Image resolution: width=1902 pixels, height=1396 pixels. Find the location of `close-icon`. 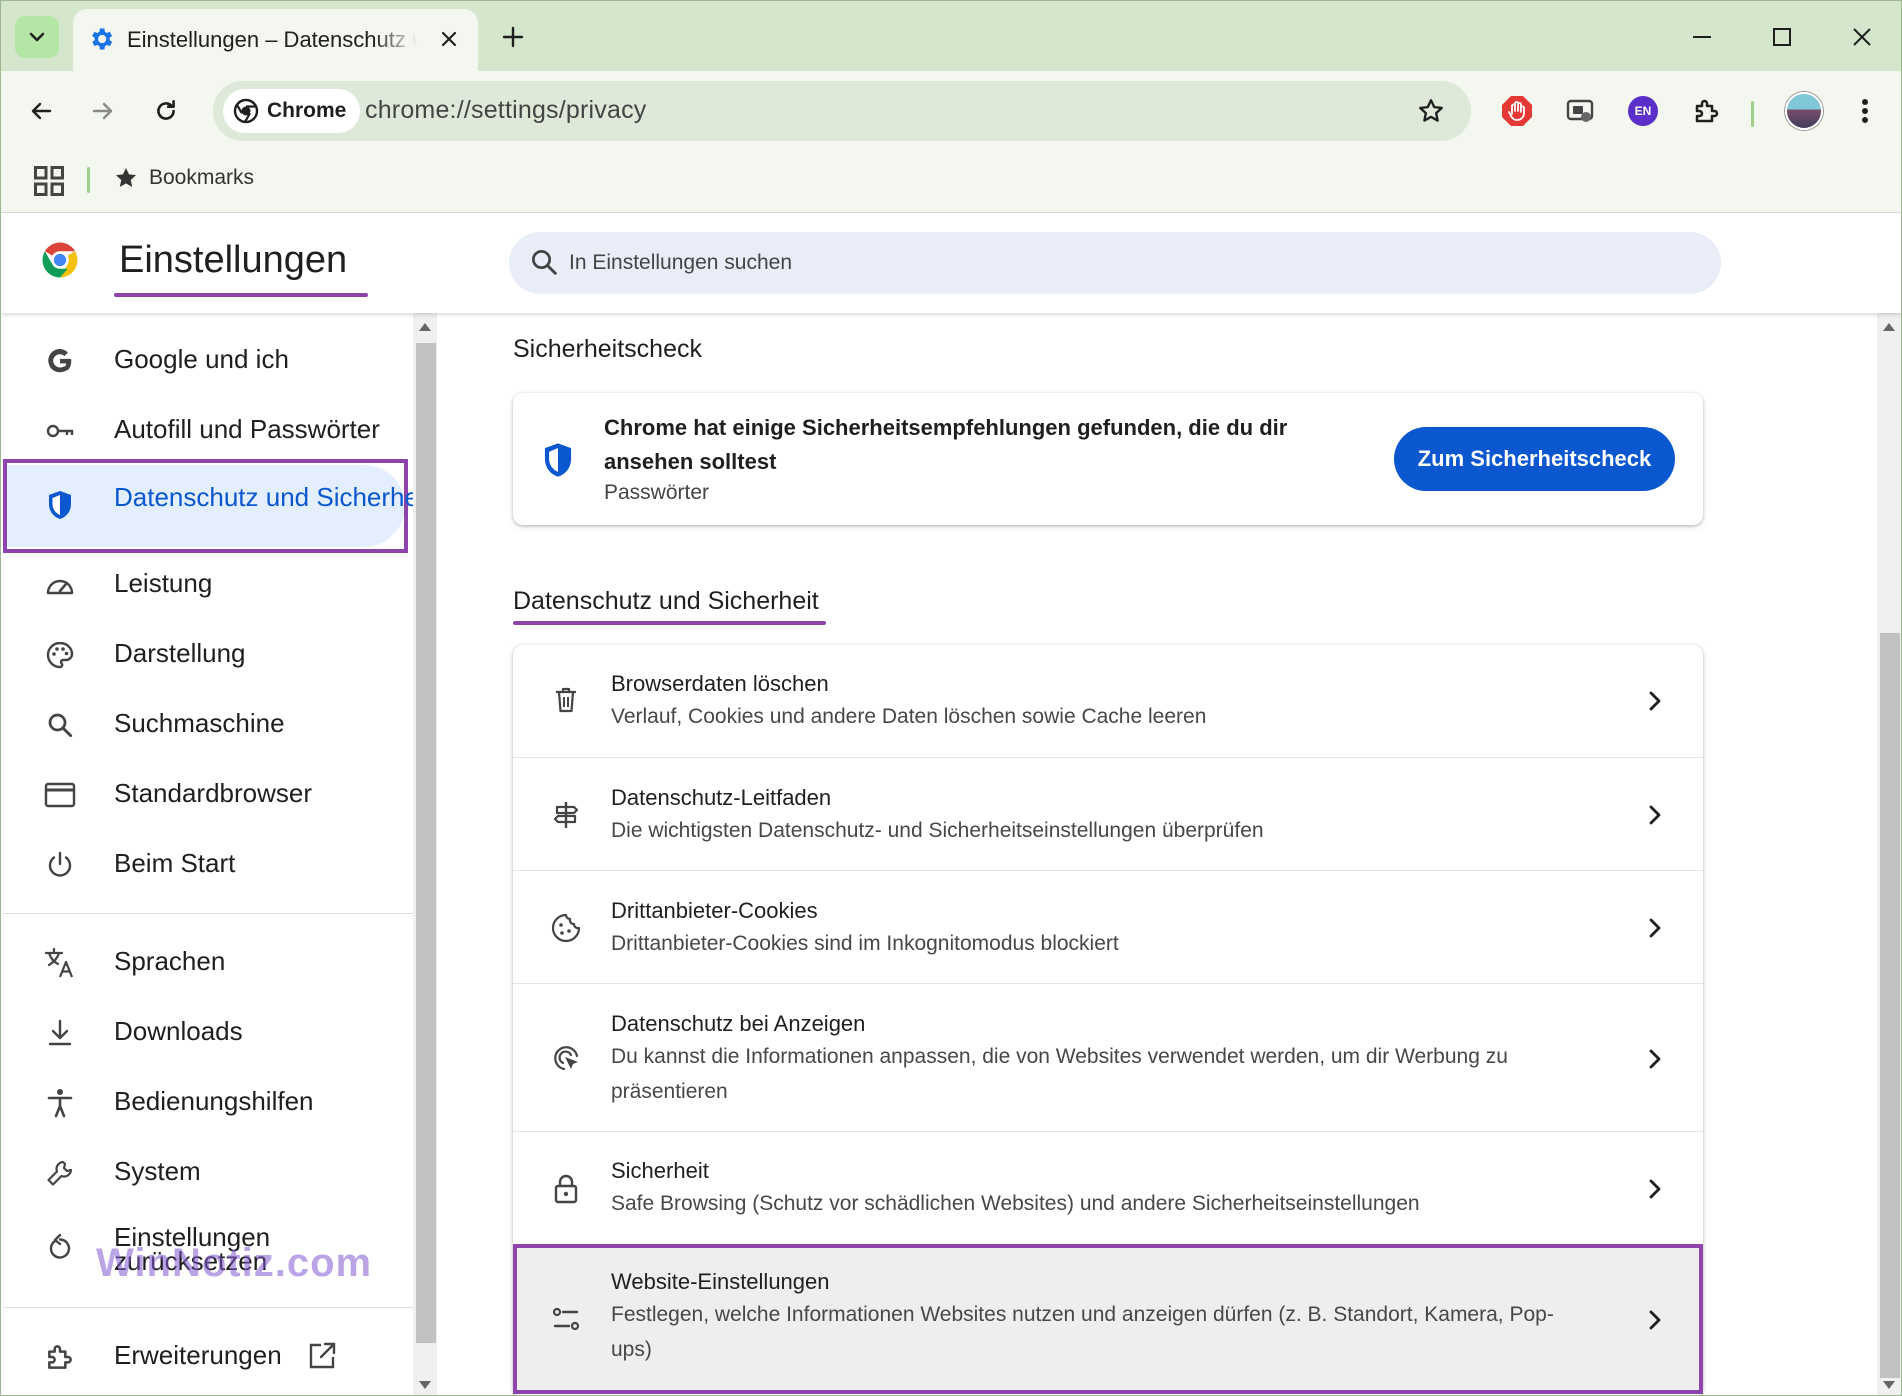

close-icon is located at coordinates (449, 39).